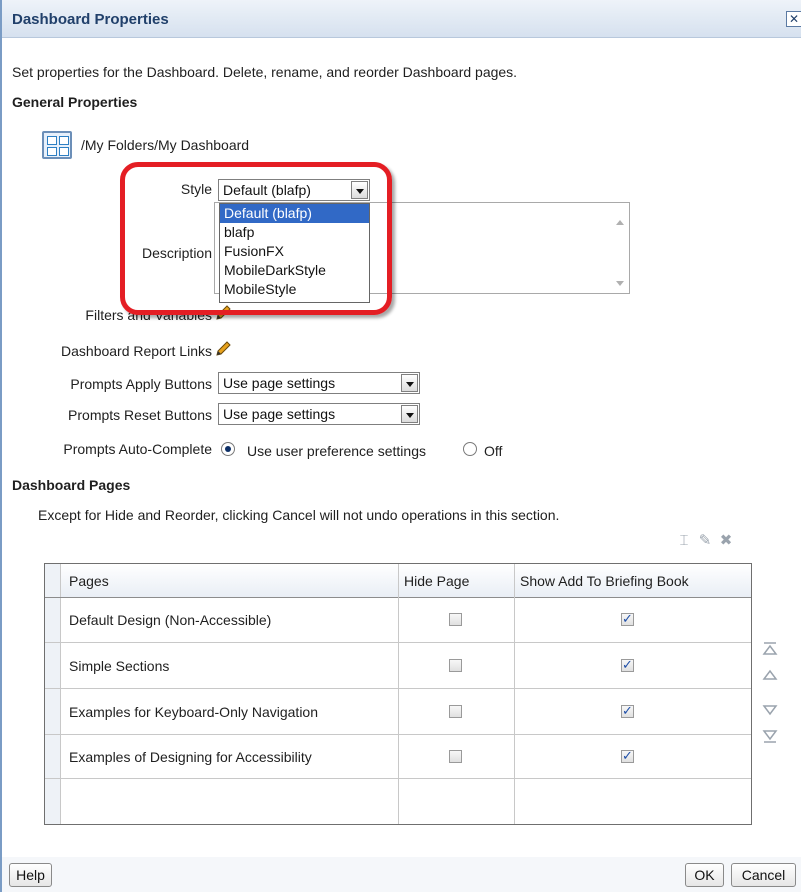 The height and width of the screenshot is (892, 801). I want to click on highlight-callout, so click(256, 238).